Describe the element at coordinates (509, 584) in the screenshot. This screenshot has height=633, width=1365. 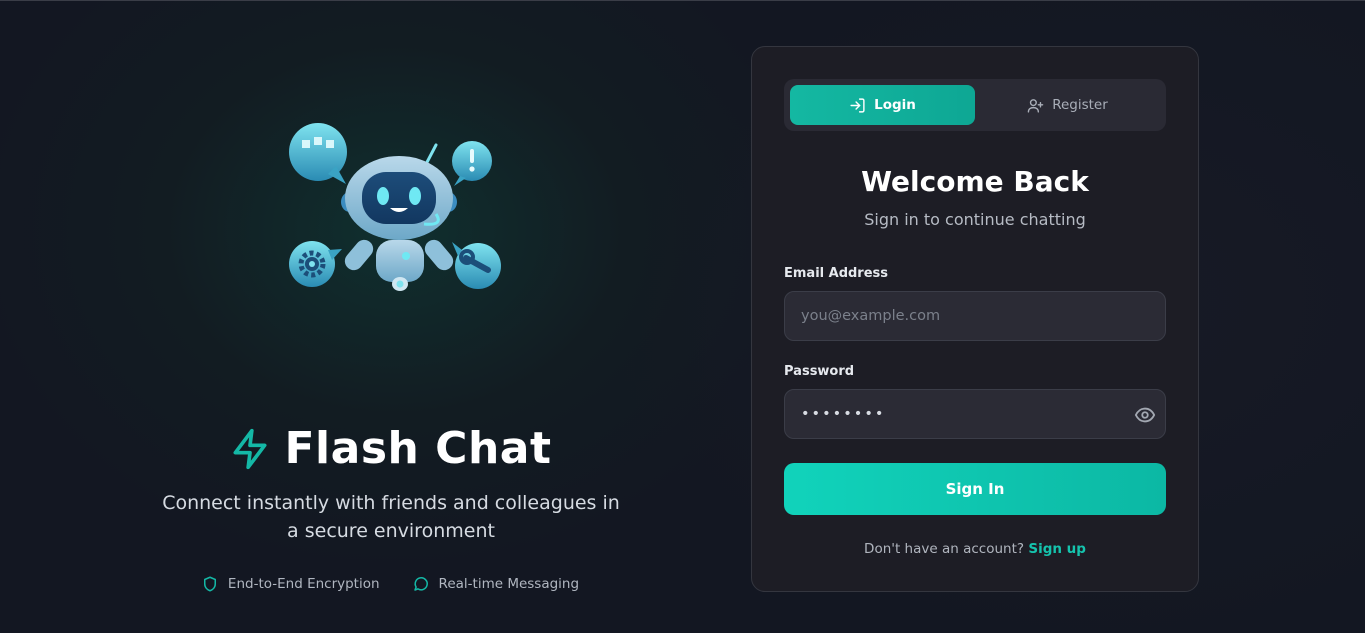
I see `feature-label: Real-time Messaging` at that location.